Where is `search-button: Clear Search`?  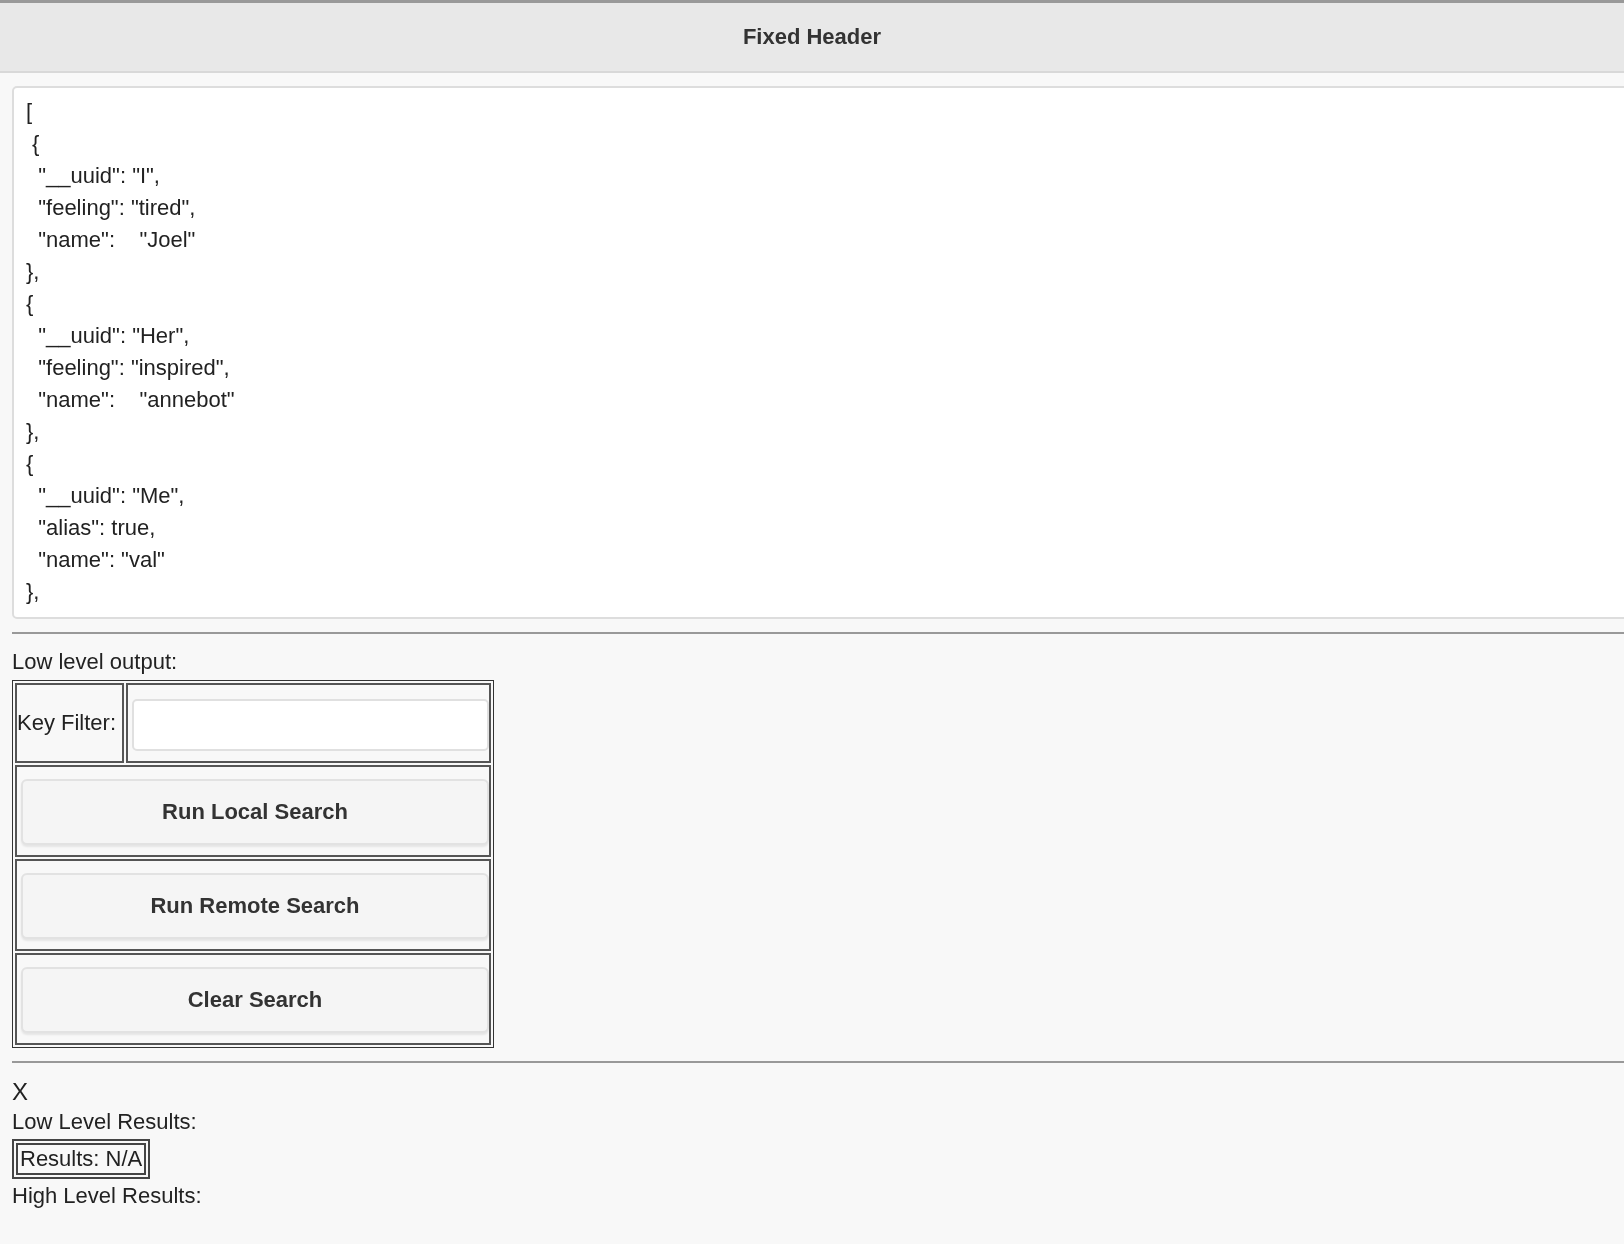
search-button: Clear Search is located at coordinates (255, 1000).